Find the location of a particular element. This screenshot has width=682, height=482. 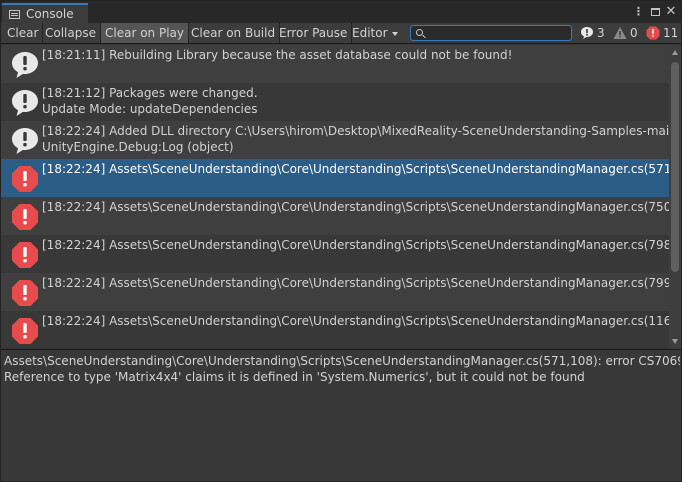

scroll-up-arrow-icon is located at coordinates (675, 52).